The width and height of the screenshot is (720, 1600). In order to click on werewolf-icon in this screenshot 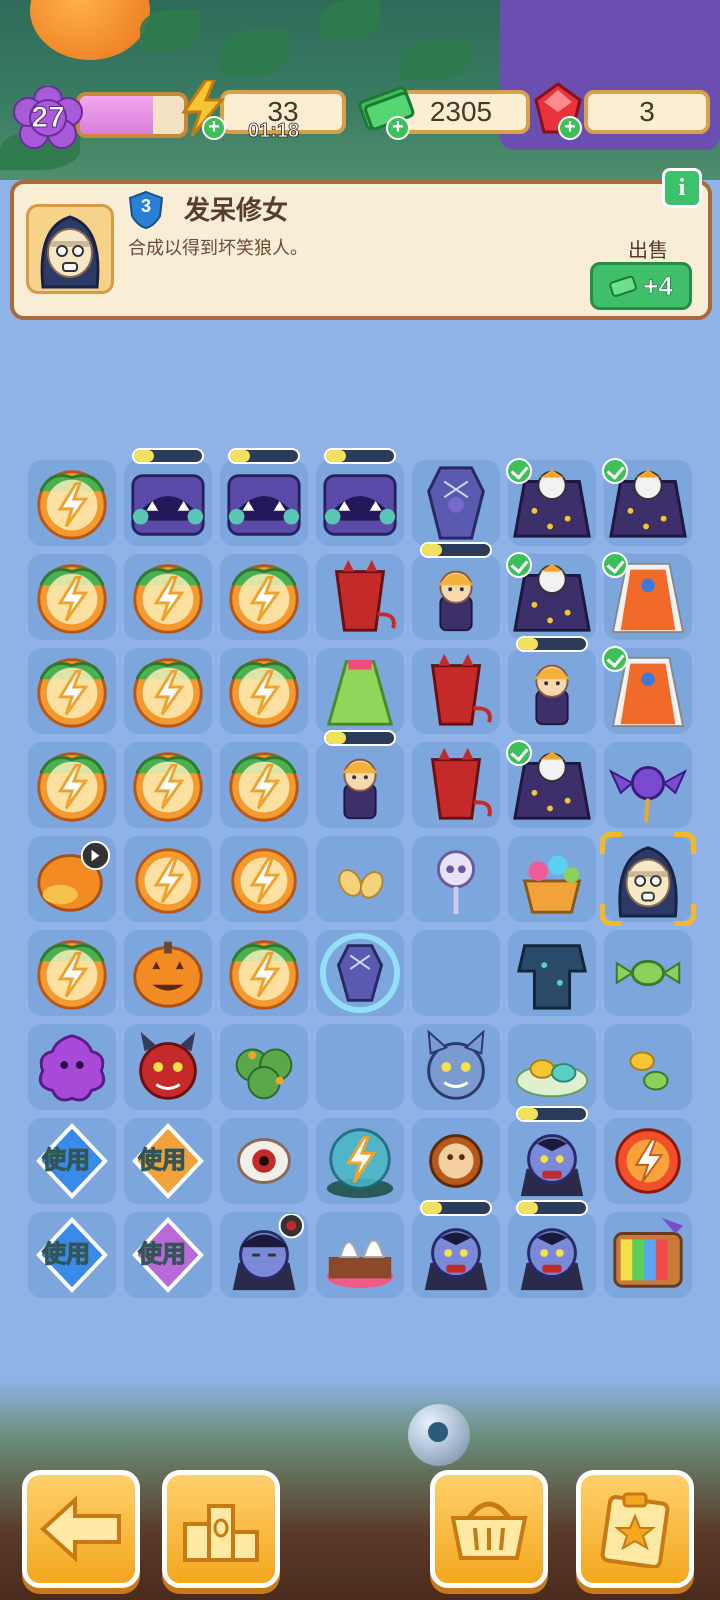, I will do `click(456, 1067)`.